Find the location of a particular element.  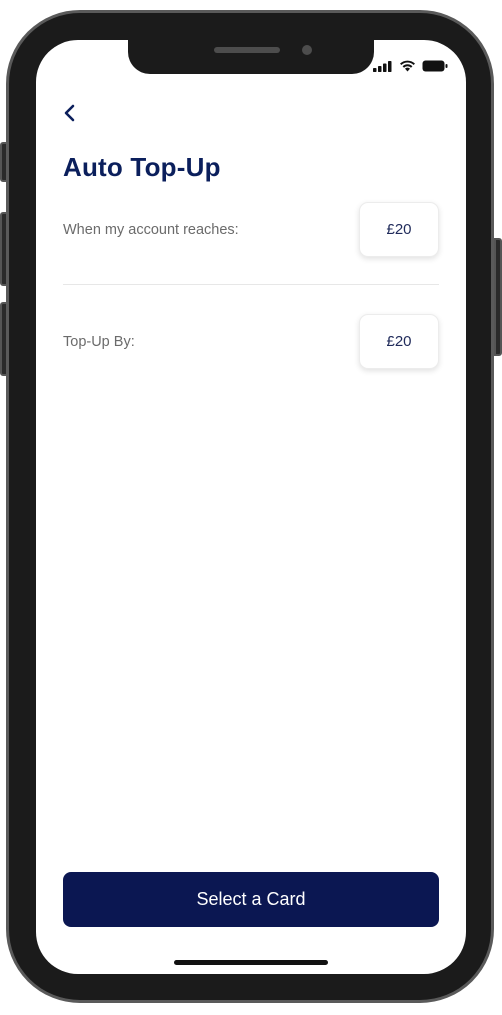

back-button is located at coordinates (77, 113).